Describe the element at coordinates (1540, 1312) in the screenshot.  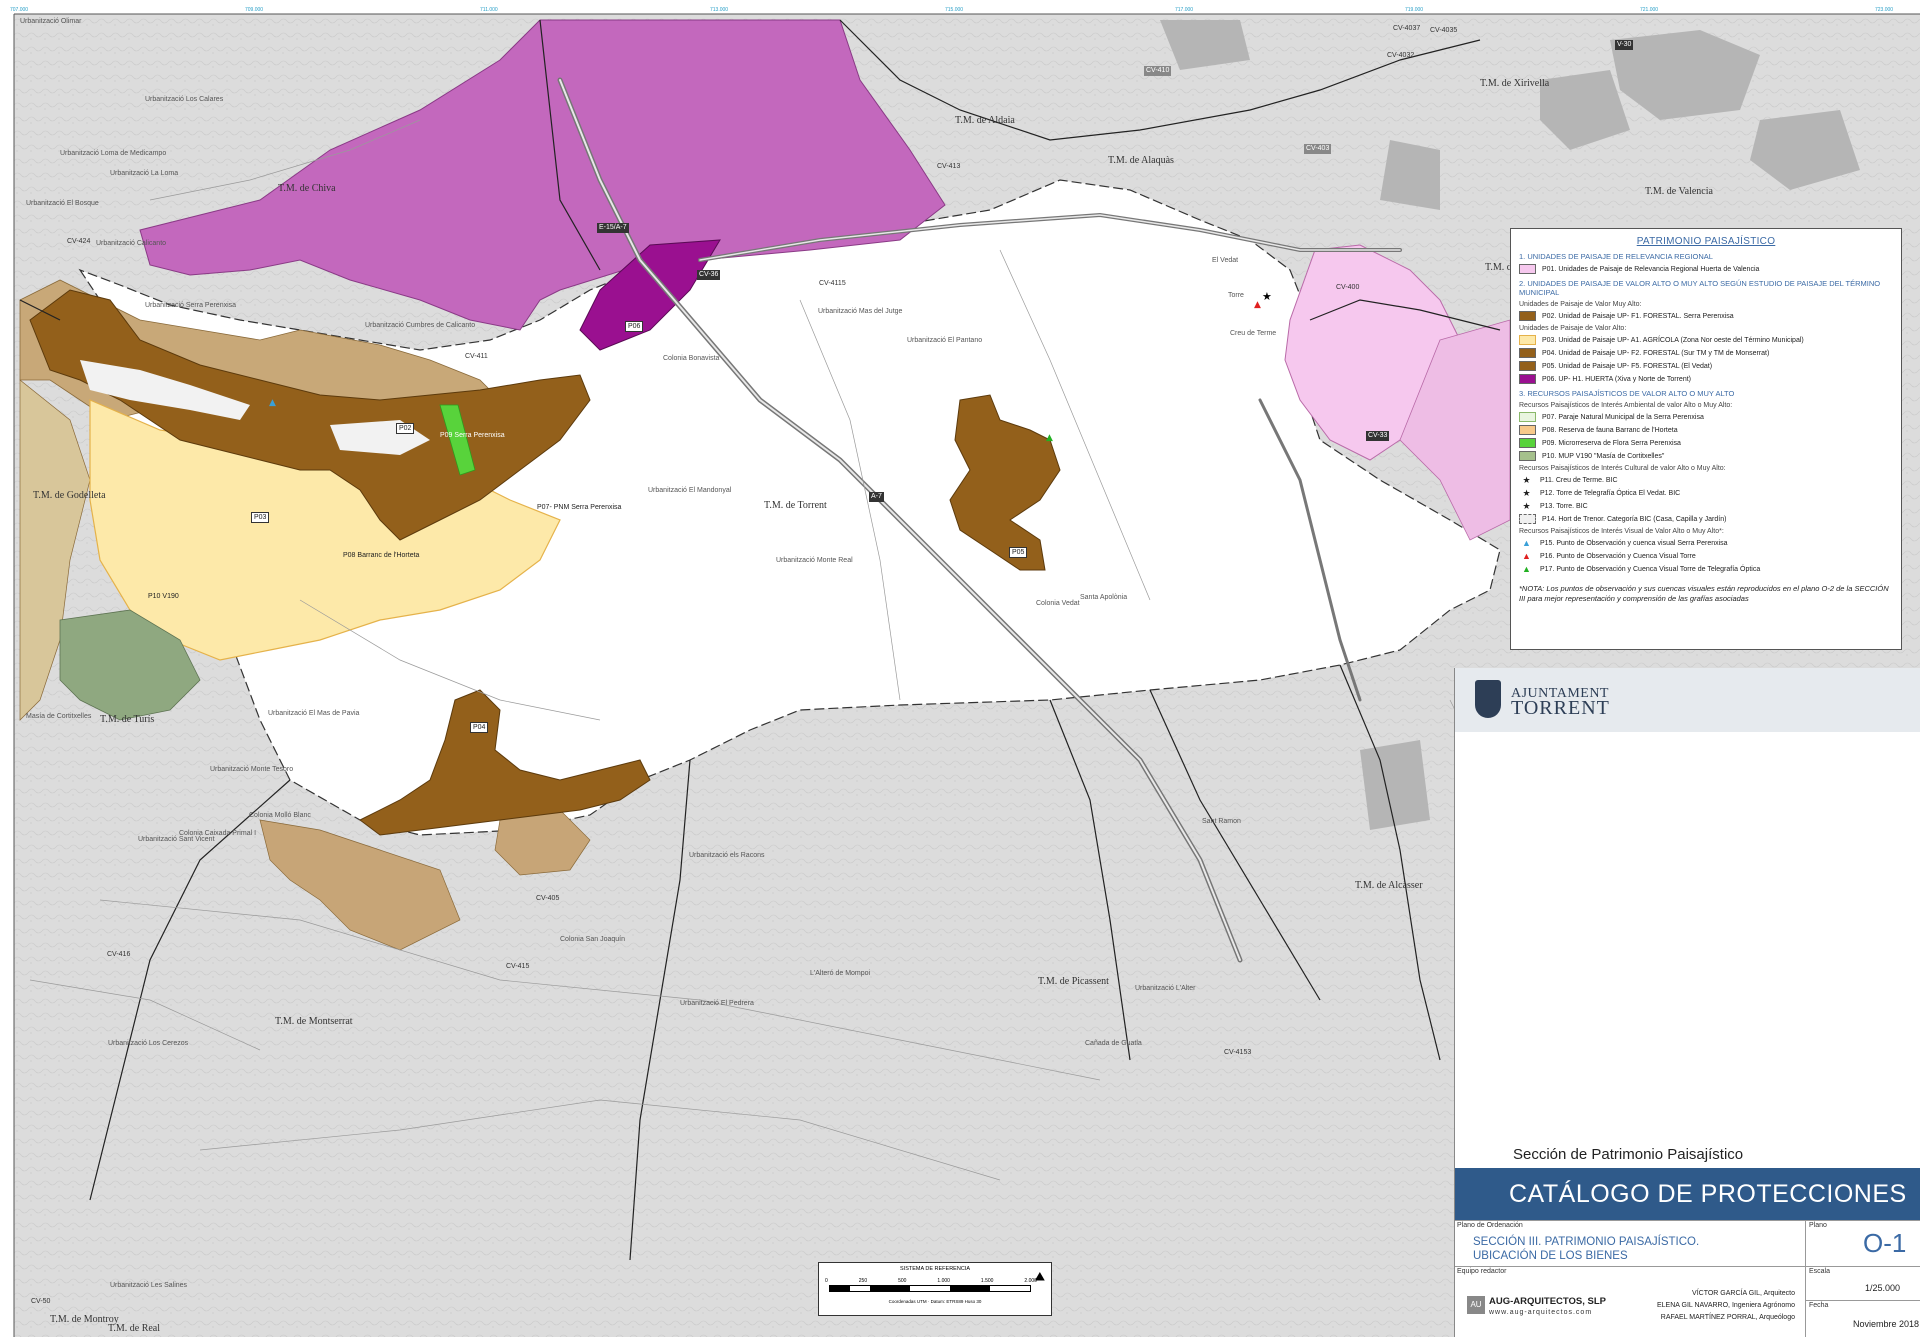
I see `firm-web: www.aug-arquitectos.com` at that location.